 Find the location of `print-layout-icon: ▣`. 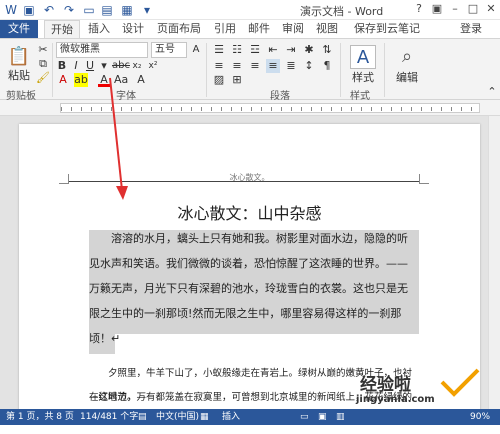

print-layout-icon: ▣ is located at coordinates (322, 417).